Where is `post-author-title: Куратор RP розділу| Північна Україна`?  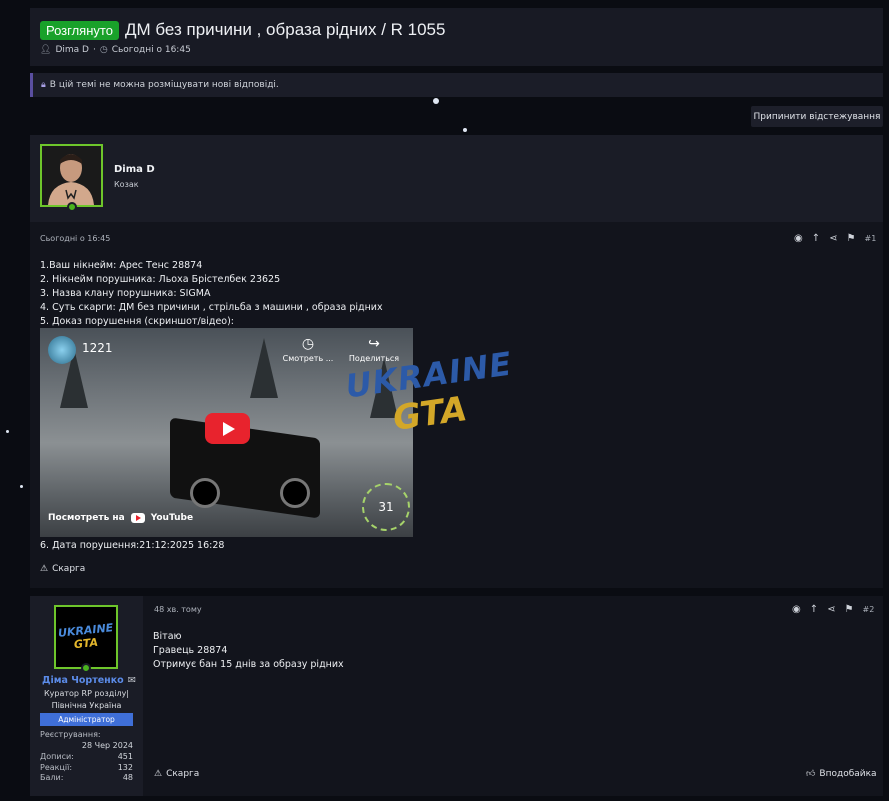 post-author-title: Куратор RP розділу| Північна Україна is located at coordinates (86, 699).